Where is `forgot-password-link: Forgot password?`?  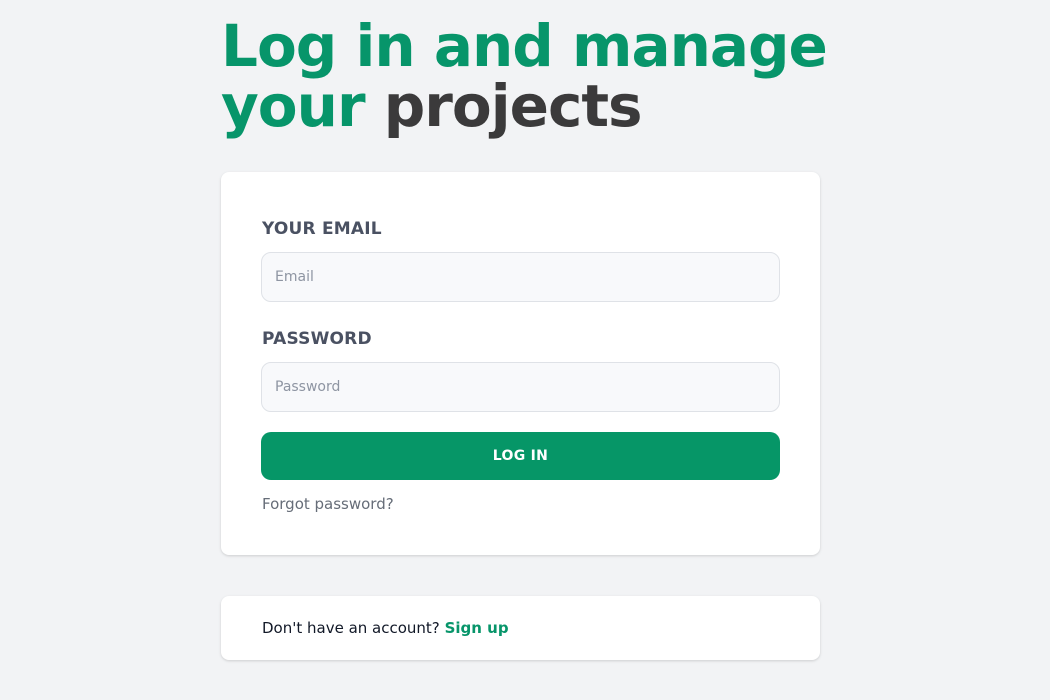 forgot-password-link: Forgot password? is located at coordinates (328, 504).